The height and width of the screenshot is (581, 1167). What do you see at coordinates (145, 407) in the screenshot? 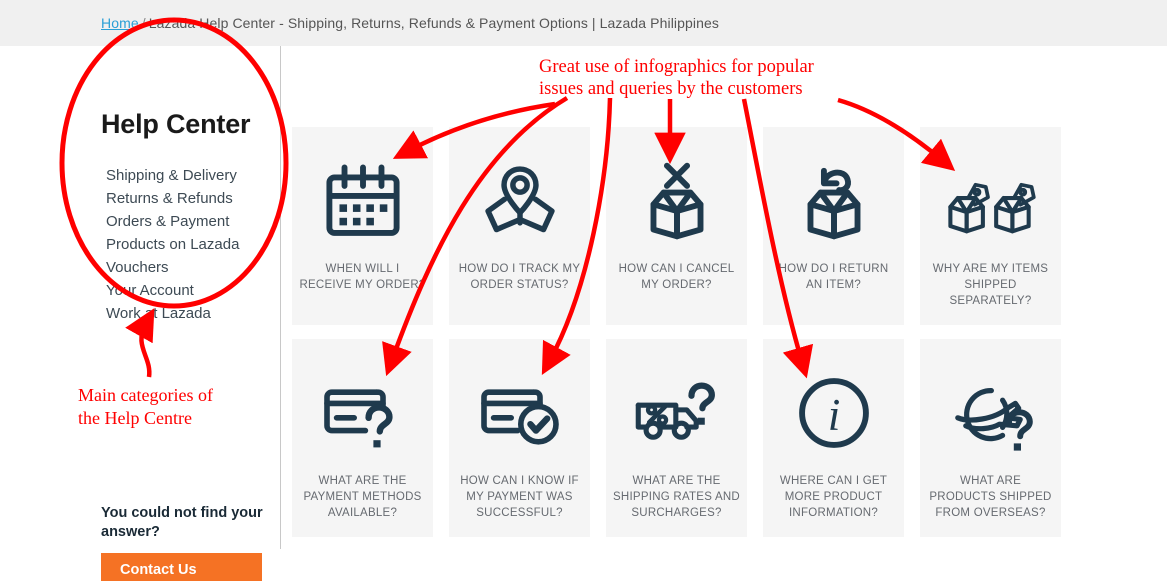
I see `annotation-text-main-categories: Main categories of the Help Centre` at bounding box center [145, 407].